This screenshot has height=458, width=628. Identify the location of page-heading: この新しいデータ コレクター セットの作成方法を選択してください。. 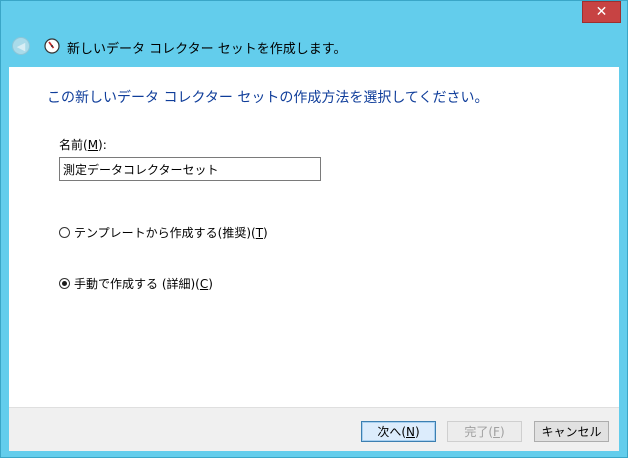
(268, 98).